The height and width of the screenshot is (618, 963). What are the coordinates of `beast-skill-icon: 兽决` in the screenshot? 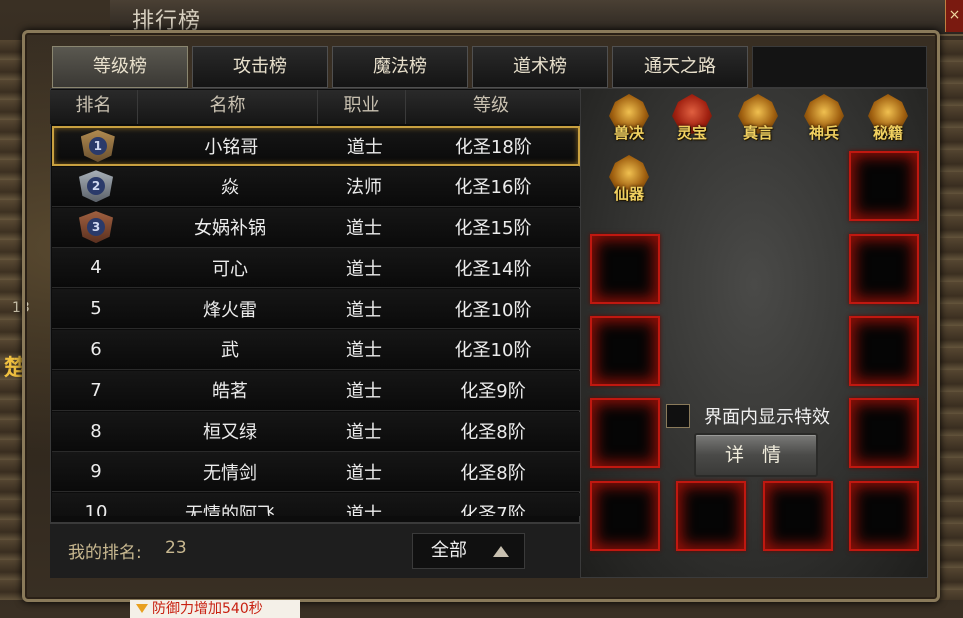 It's located at (629, 121).